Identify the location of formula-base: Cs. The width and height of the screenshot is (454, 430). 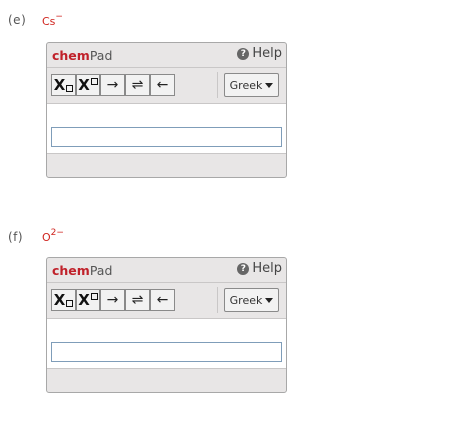
(49, 21).